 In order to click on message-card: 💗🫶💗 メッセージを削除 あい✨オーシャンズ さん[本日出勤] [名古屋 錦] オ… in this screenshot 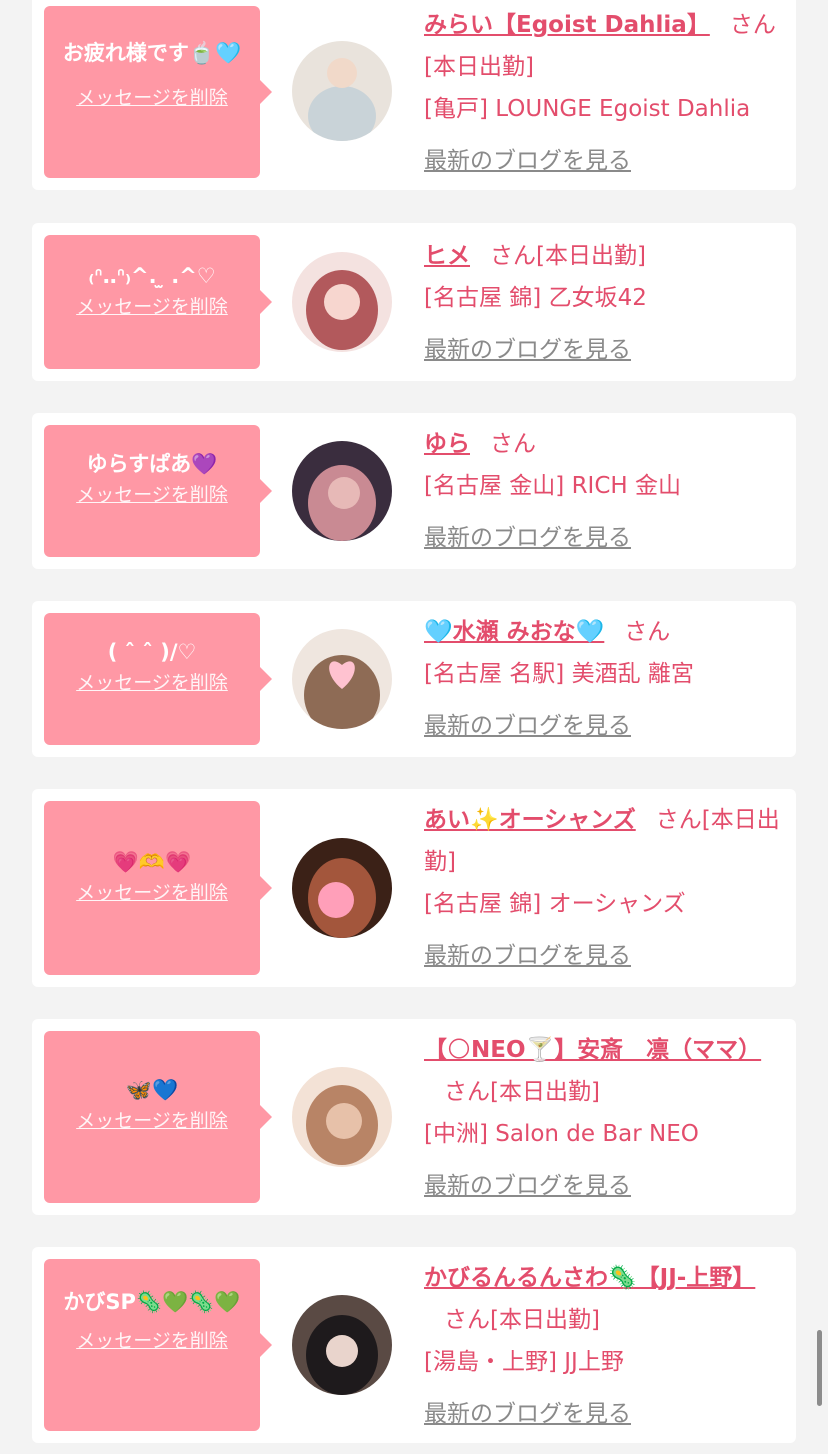, I will do `click(414, 888)`.